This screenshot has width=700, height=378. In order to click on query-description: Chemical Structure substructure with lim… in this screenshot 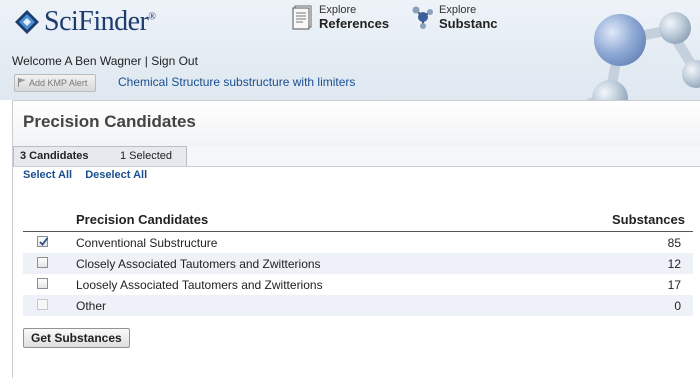, I will do `click(237, 82)`.